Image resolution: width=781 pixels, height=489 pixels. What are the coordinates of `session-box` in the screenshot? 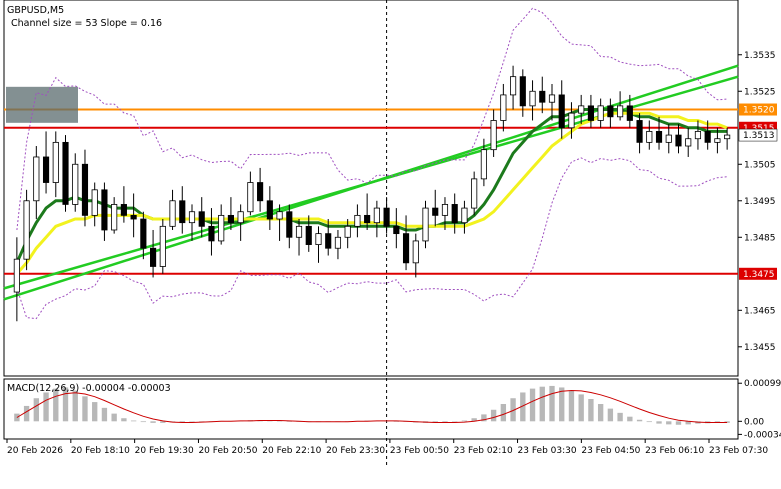 It's located at (42, 104).